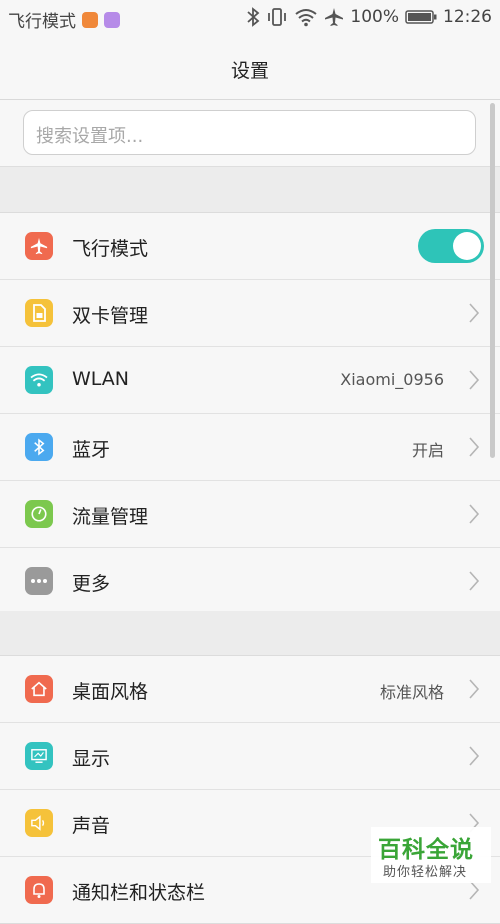 The height and width of the screenshot is (924, 500). What do you see at coordinates (374, 17) in the screenshot?
I see `battery-percentage: 100%` at bounding box center [374, 17].